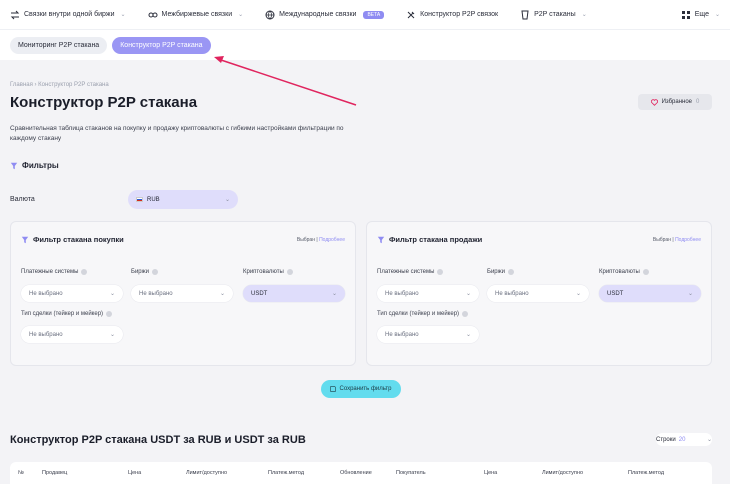  Describe the element at coordinates (402, 293) in the screenshot. I see `payment-value: Не выбрано` at that location.